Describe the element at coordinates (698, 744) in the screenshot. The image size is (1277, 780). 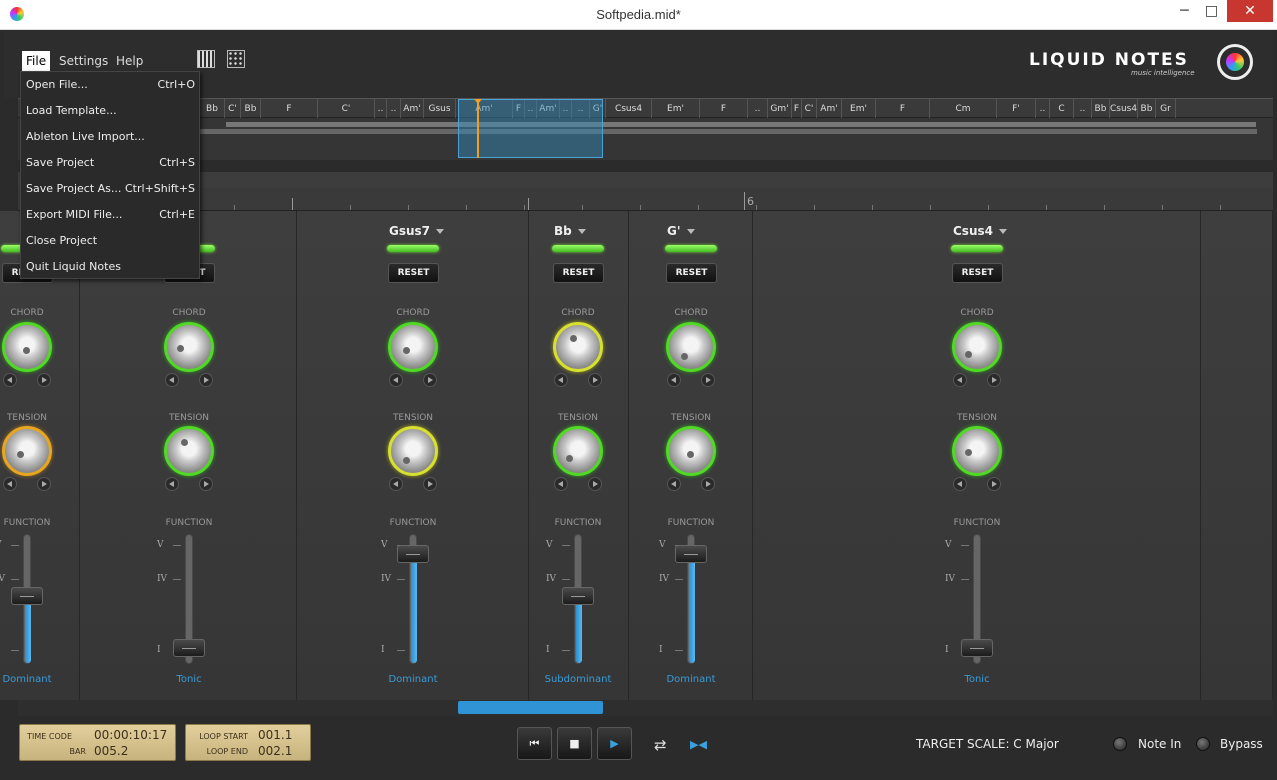
I see `follow-icon: ▶◀` at that location.